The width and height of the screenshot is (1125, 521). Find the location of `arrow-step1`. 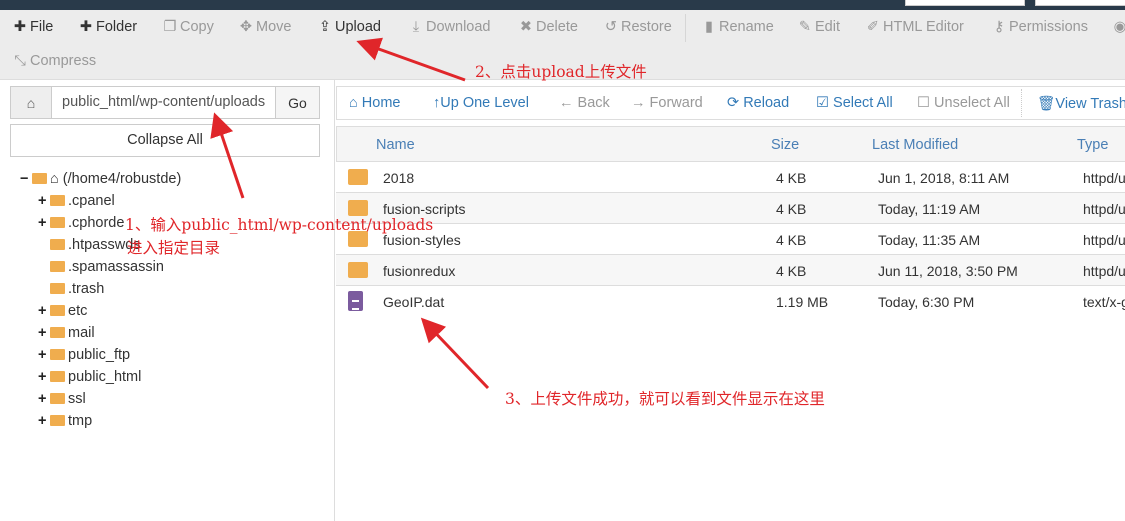

arrow-step1 is located at coordinates (227, 155).